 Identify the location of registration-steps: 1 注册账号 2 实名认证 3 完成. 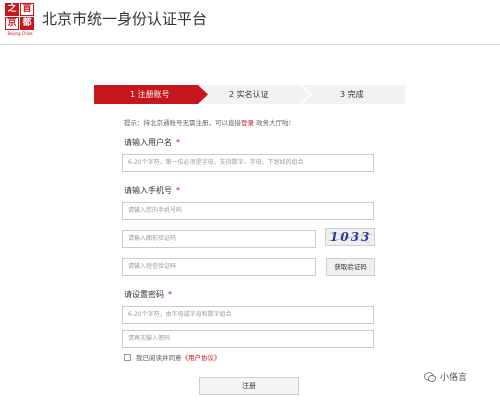
(249, 94).